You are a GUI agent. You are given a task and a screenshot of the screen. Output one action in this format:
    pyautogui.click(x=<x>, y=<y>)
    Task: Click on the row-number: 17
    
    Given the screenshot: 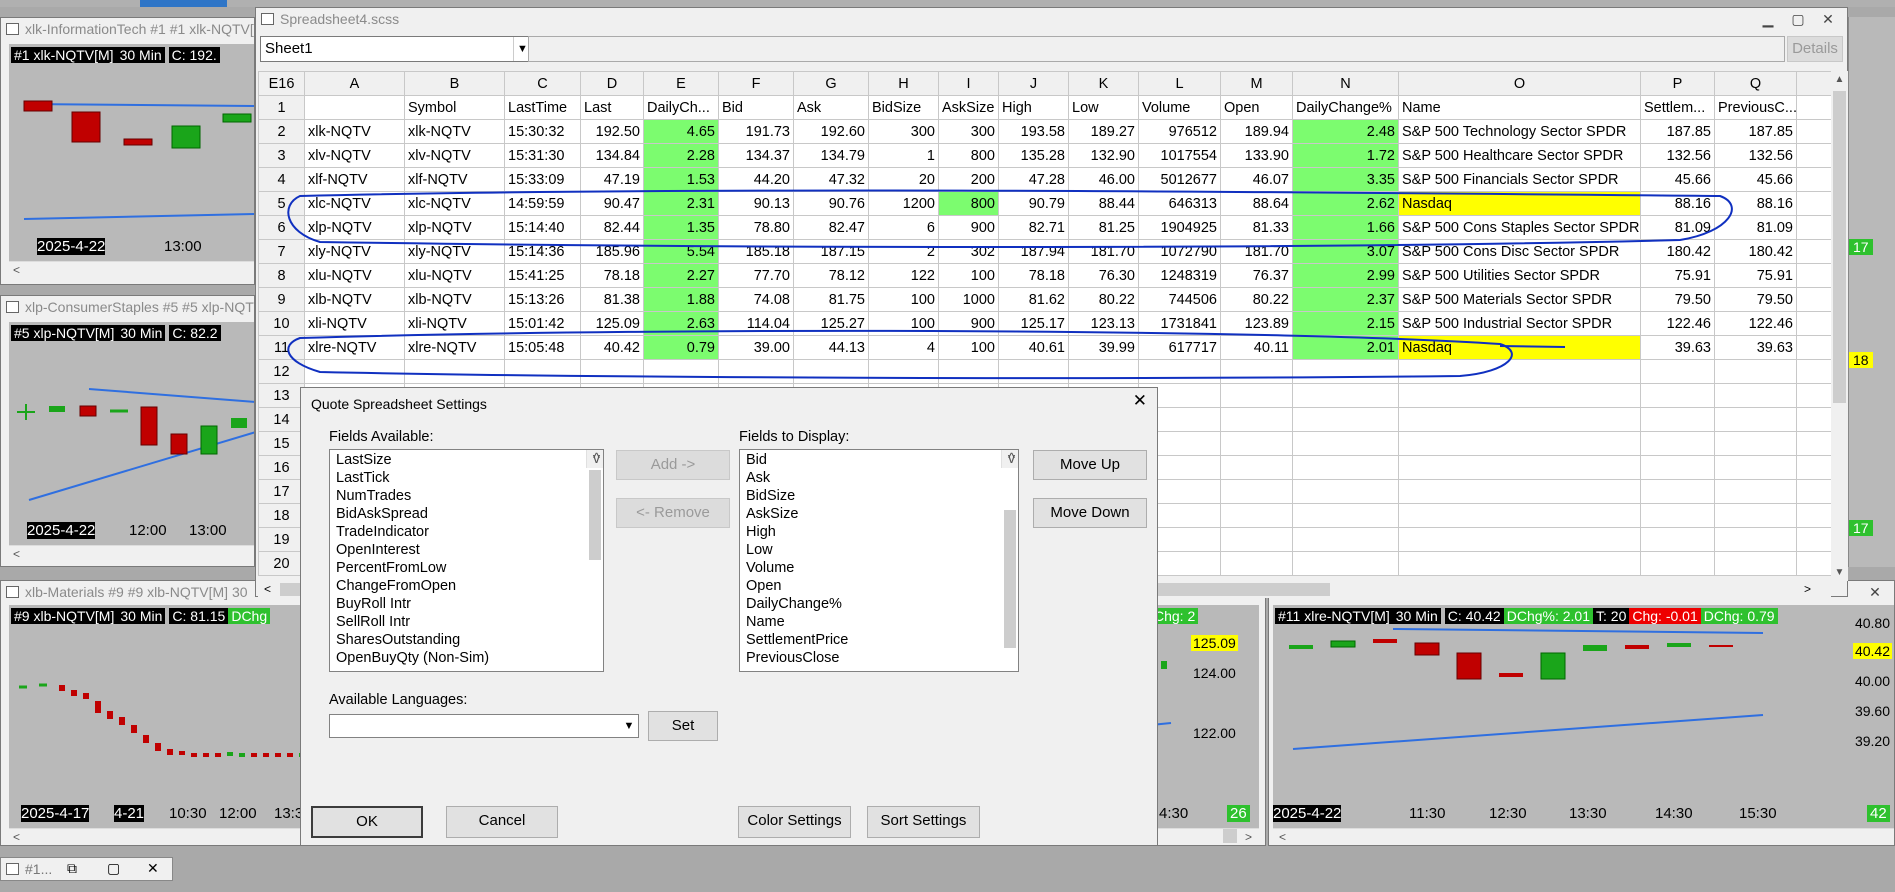 What is the action you would take?
    pyautogui.click(x=281, y=491)
    